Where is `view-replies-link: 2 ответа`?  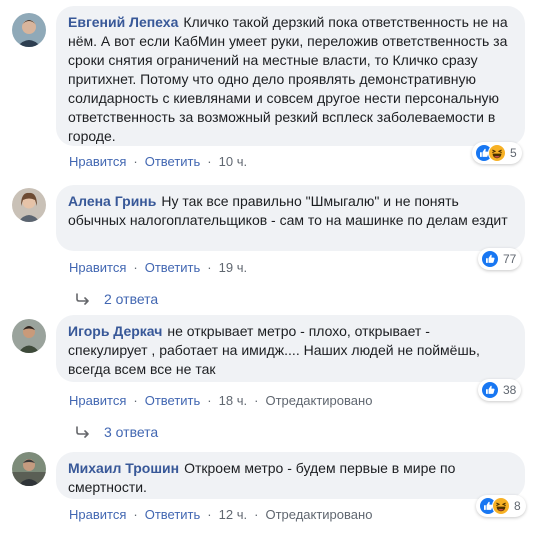 view-replies-link: 2 ответа is located at coordinates (117, 299).